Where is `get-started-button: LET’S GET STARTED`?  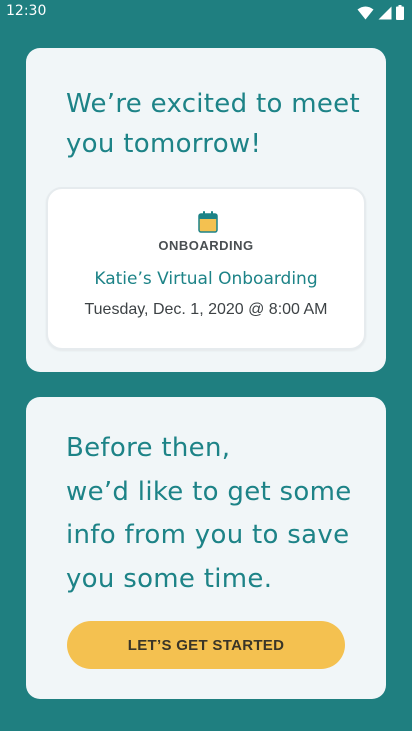 get-started-button: LET’S GET STARTED is located at coordinates (206, 645).